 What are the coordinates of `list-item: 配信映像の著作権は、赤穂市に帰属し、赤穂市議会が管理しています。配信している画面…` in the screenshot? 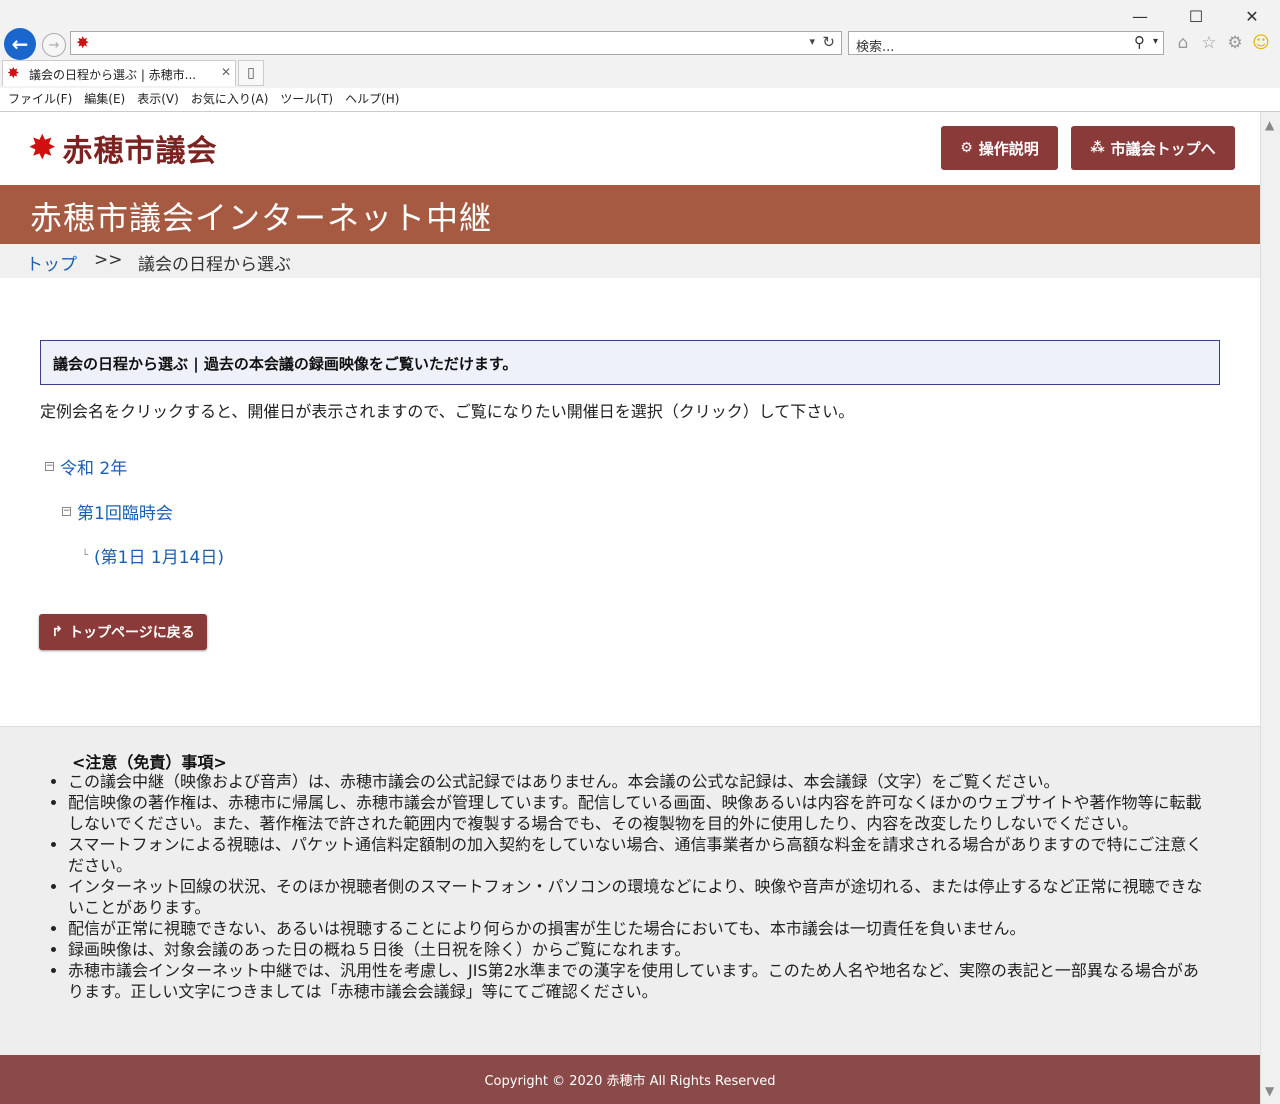 It's located at (638, 813).